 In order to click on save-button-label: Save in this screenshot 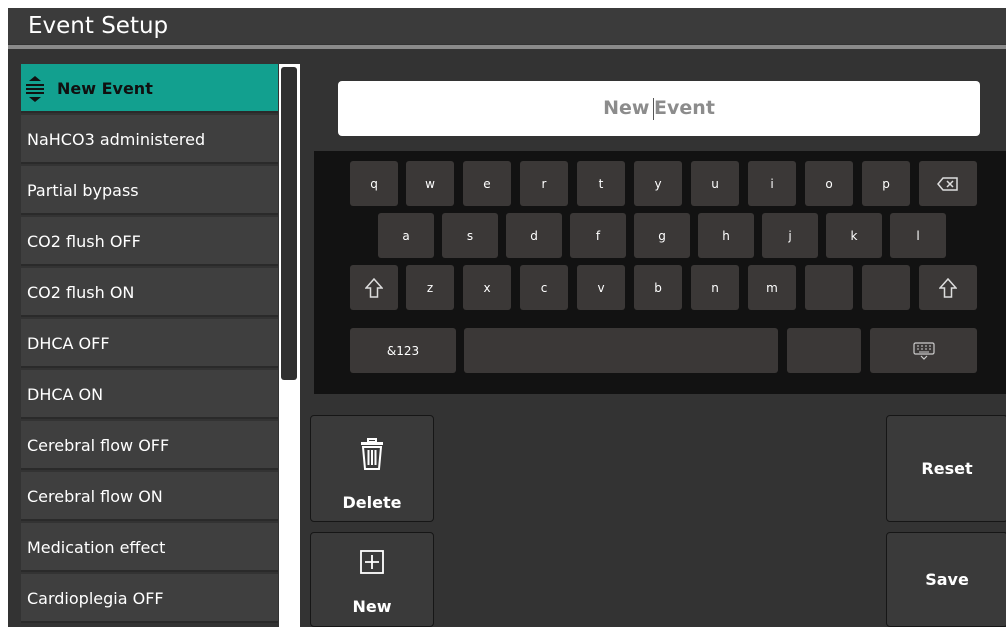, I will do `click(947, 579)`.